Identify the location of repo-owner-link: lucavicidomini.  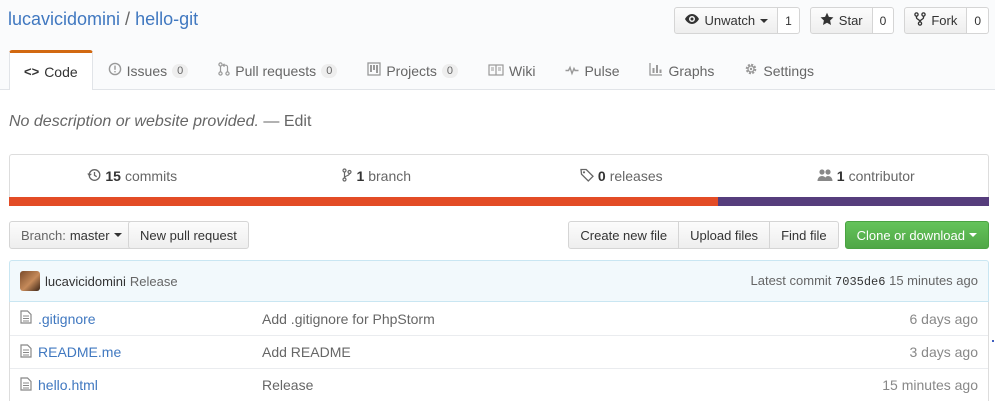
(64, 19).